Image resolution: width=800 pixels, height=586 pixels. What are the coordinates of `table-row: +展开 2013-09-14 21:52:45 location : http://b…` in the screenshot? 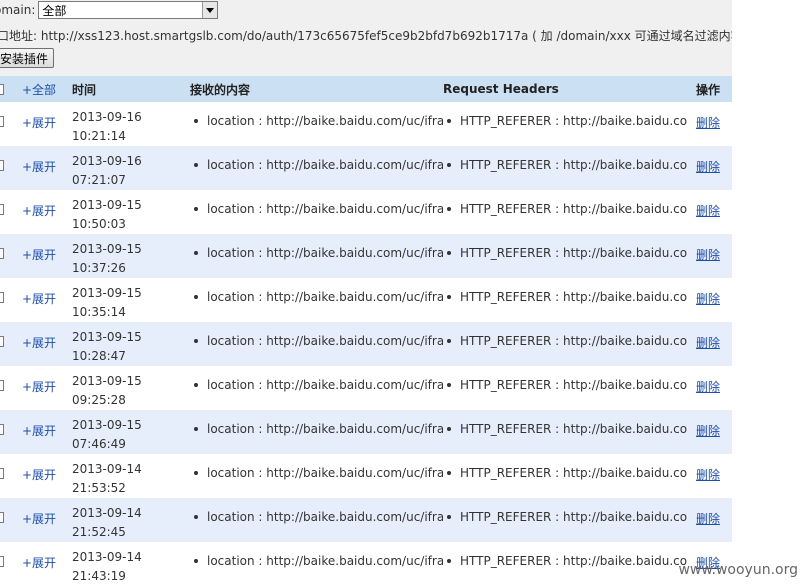 It's located at (366, 520).